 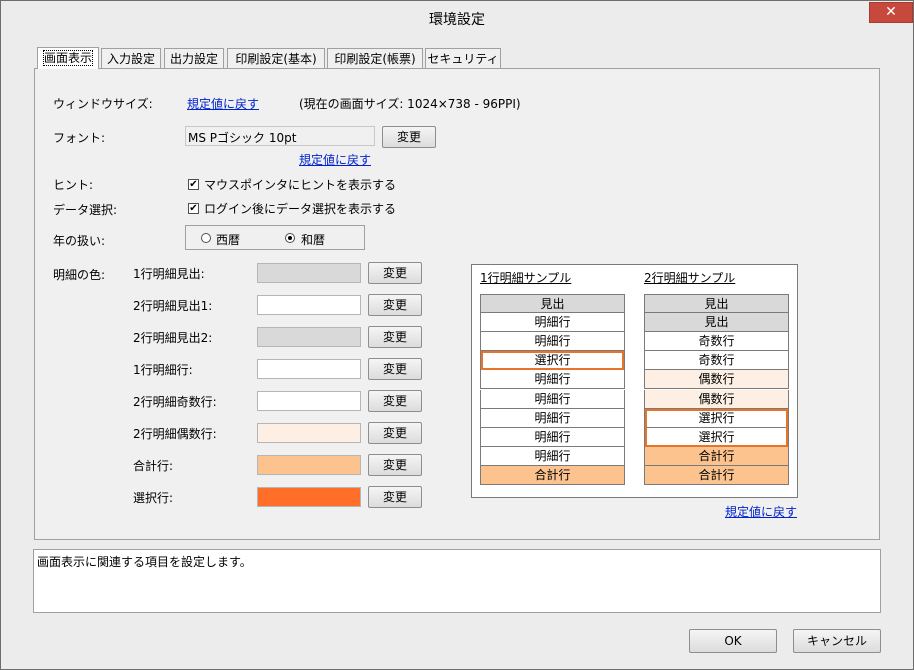 I want to click on tab-security-label: セキュリティ, so click(x=463, y=59).